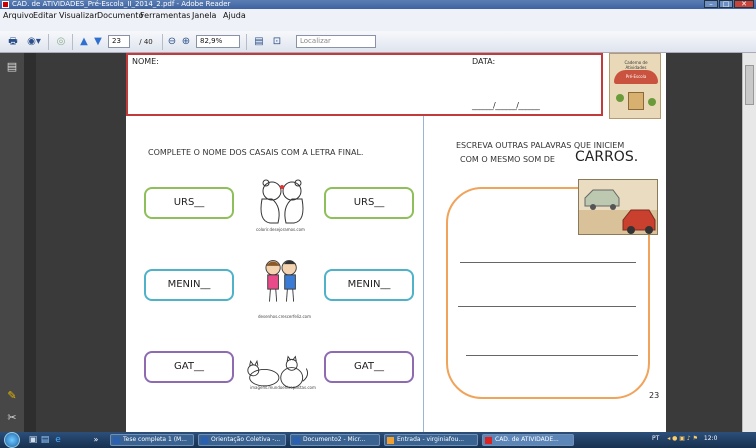 Image resolution: width=756 pixels, height=448 pixels. What do you see at coordinates (636, 76) in the screenshot?
I see `cover-subtitle: Pré-Escola` at bounding box center [636, 76].